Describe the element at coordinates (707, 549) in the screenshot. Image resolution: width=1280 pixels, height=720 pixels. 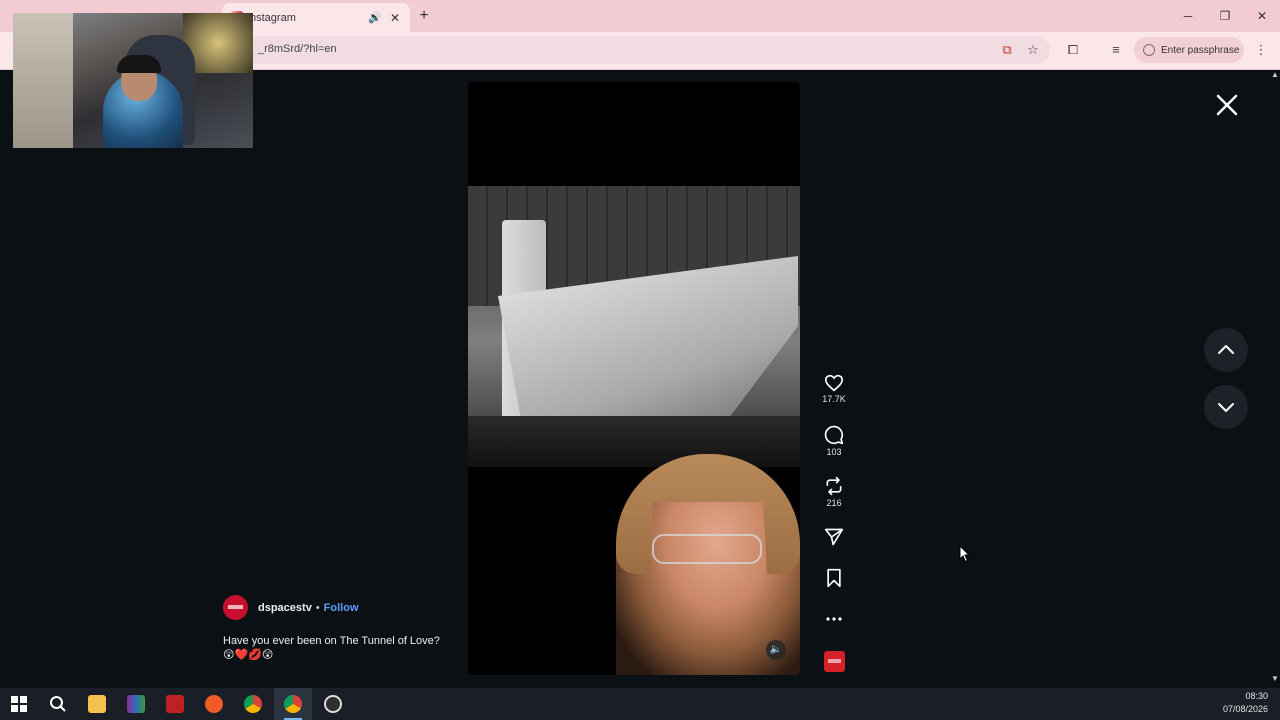
I see `presenter-glasses` at that location.